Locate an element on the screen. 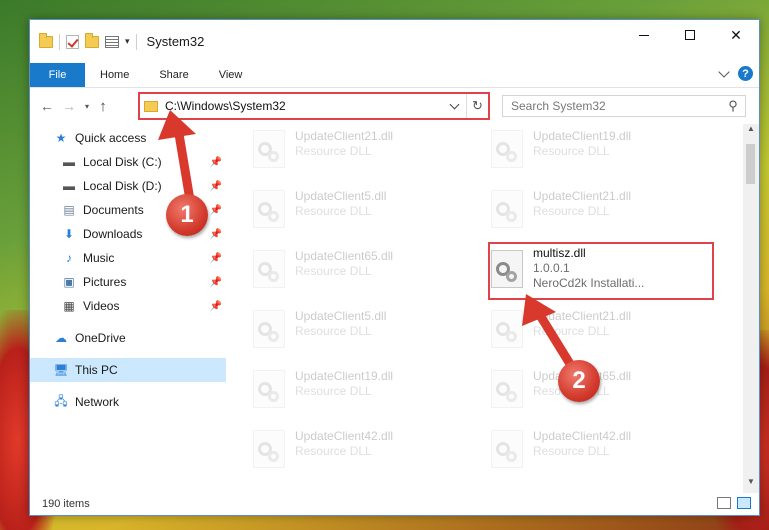  videos-icon: ▦ is located at coordinates (69, 306).